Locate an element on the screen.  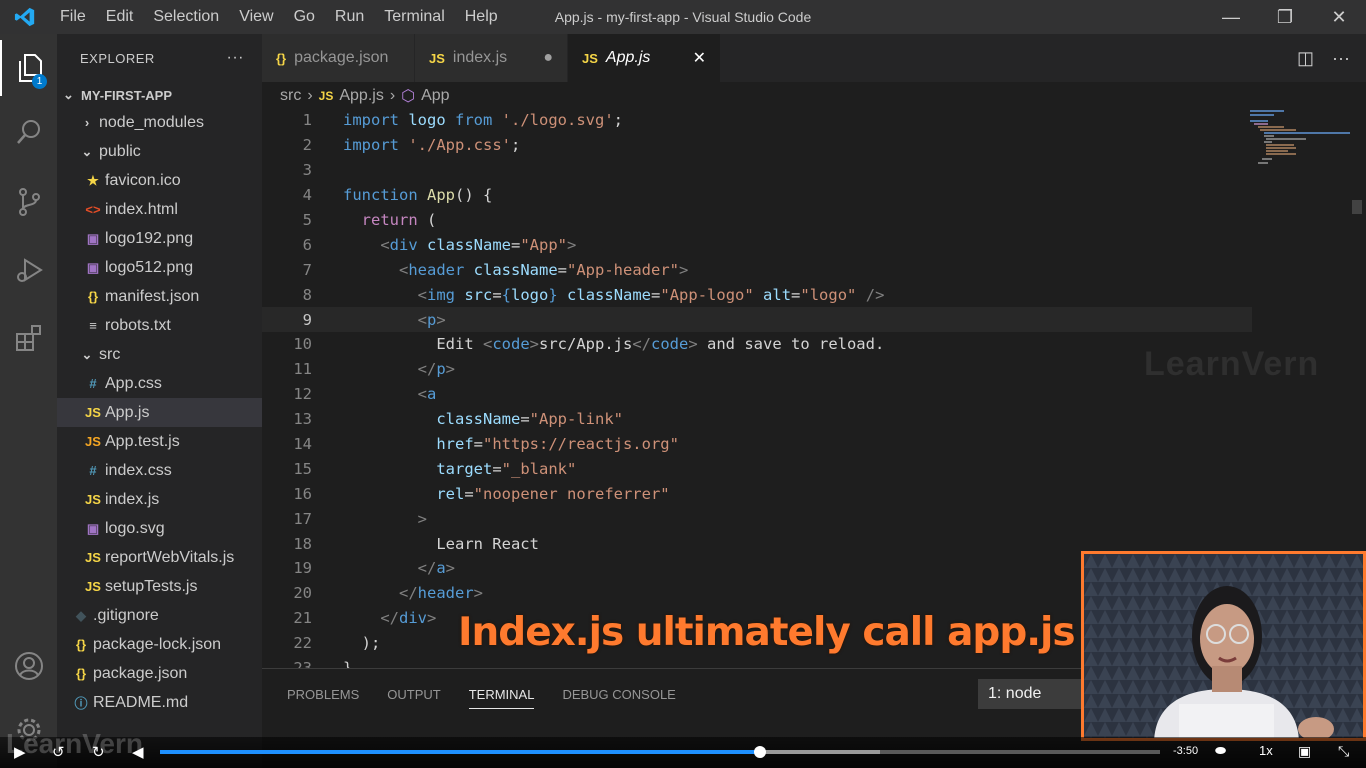
file-type-icon: JS is located at coordinates (590, 58).